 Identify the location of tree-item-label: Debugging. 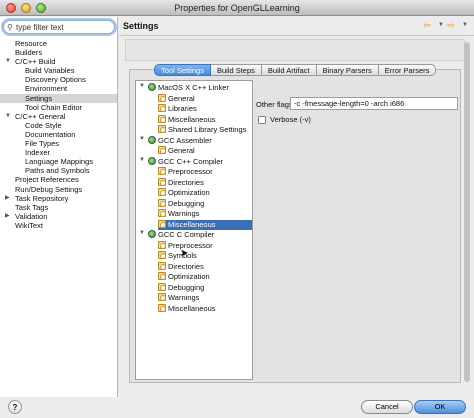
(186, 287).